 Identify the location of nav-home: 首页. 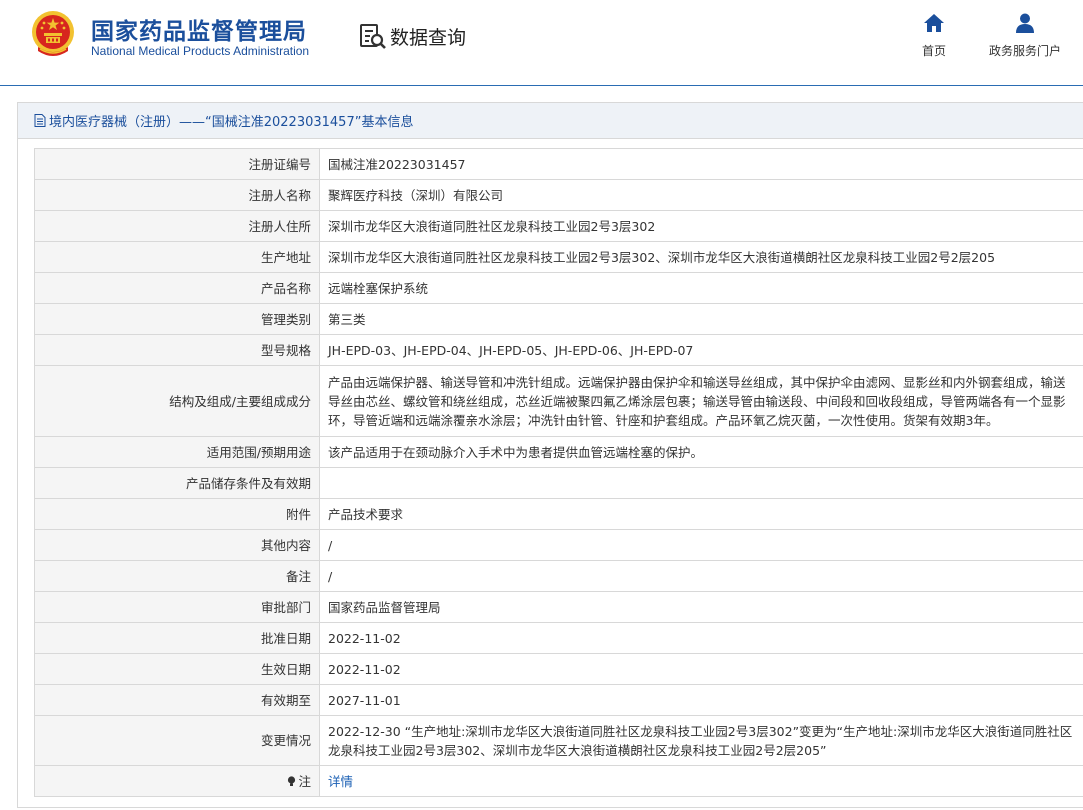
(934, 35).